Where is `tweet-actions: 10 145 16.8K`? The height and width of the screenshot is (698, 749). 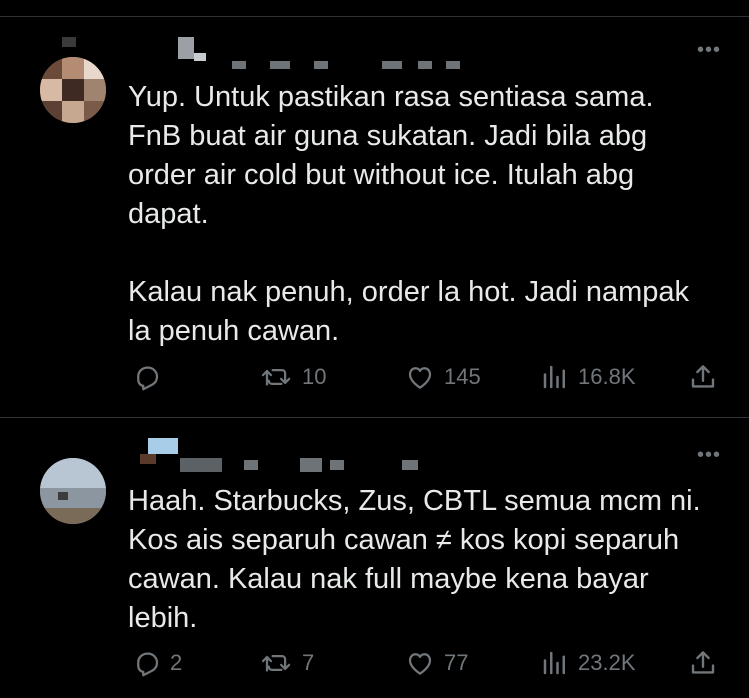 tweet-actions: 10 145 16.8K is located at coordinates (428, 377).